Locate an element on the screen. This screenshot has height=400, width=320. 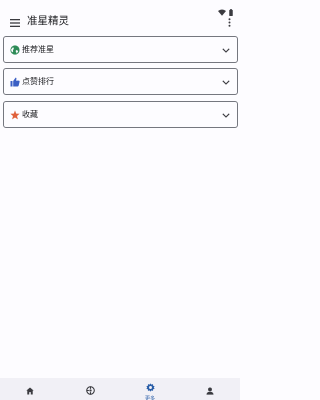
panel-favorites: 收藏 is located at coordinates (120, 114).